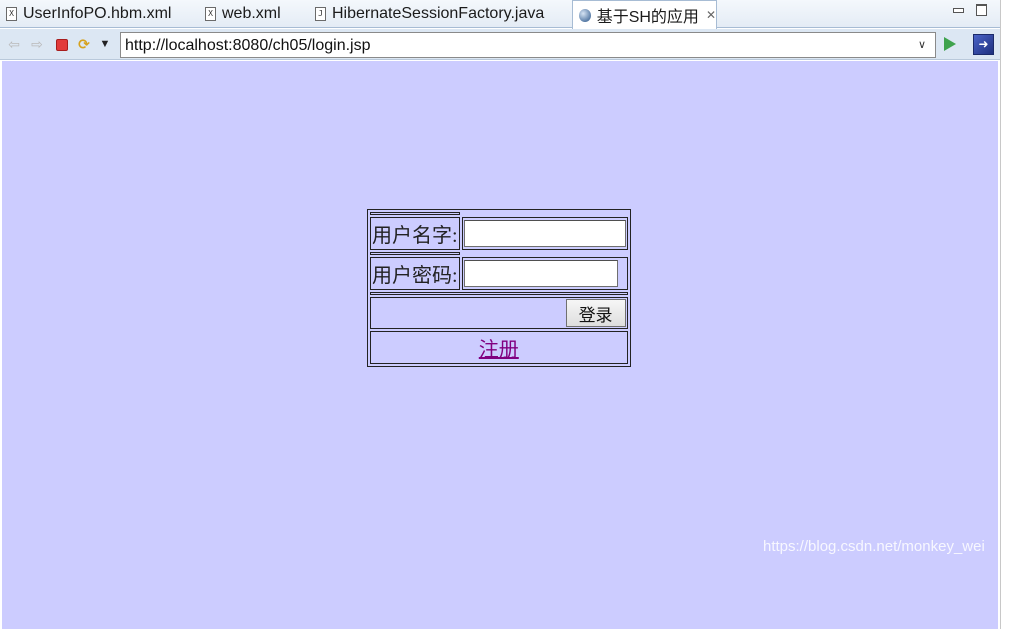 The height and width of the screenshot is (629, 1009). I want to click on register-link: 注册, so click(499, 350).